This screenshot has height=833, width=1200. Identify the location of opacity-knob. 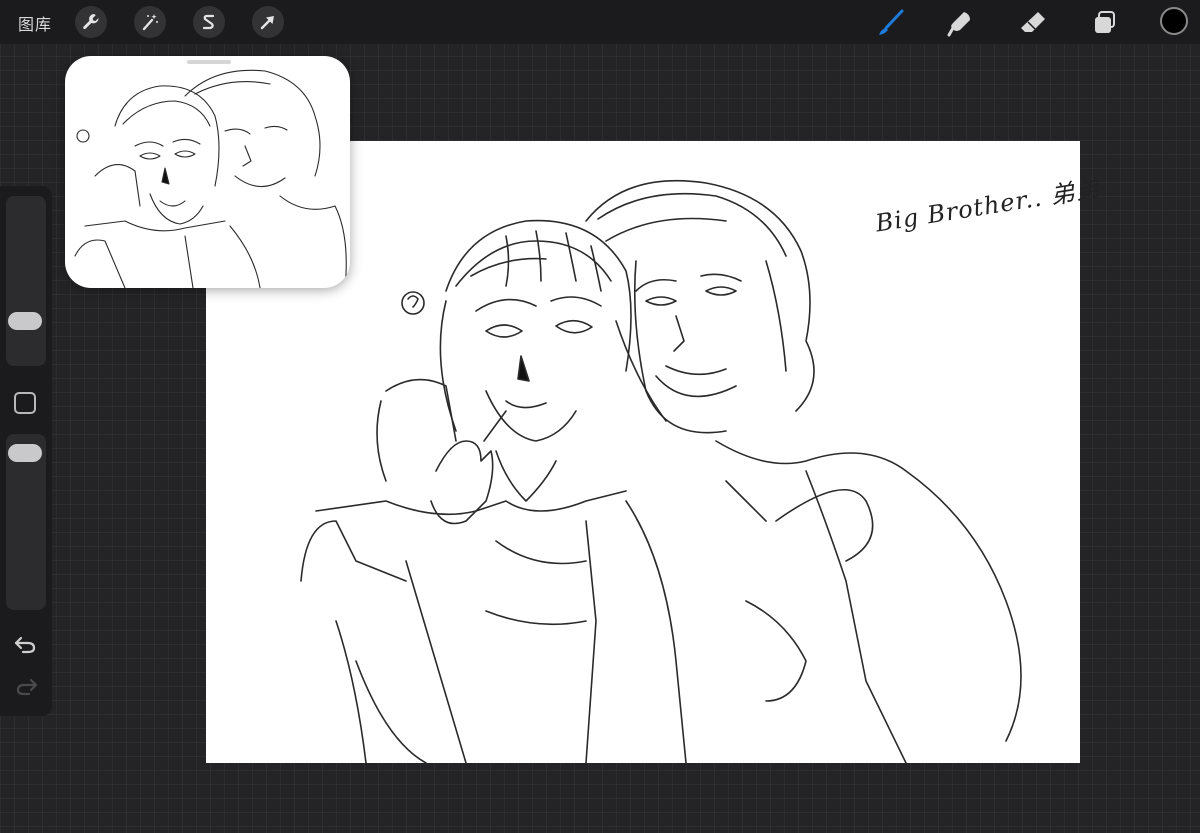
(25, 453).